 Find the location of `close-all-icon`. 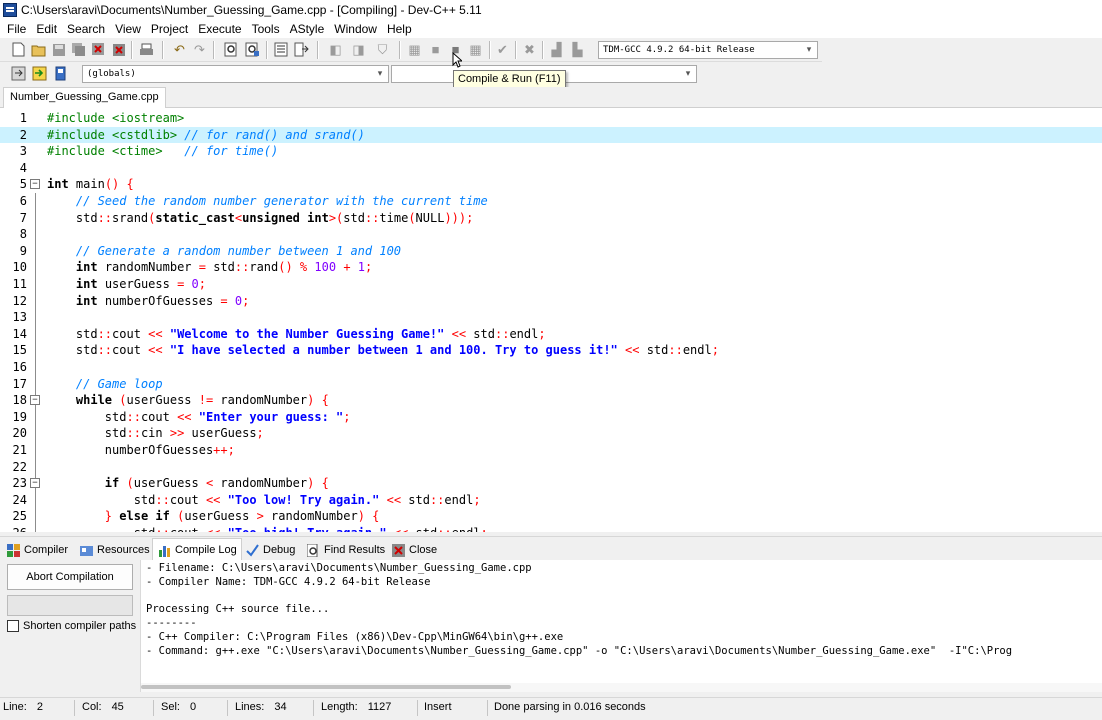

close-all-icon is located at coordinates (118, 49).